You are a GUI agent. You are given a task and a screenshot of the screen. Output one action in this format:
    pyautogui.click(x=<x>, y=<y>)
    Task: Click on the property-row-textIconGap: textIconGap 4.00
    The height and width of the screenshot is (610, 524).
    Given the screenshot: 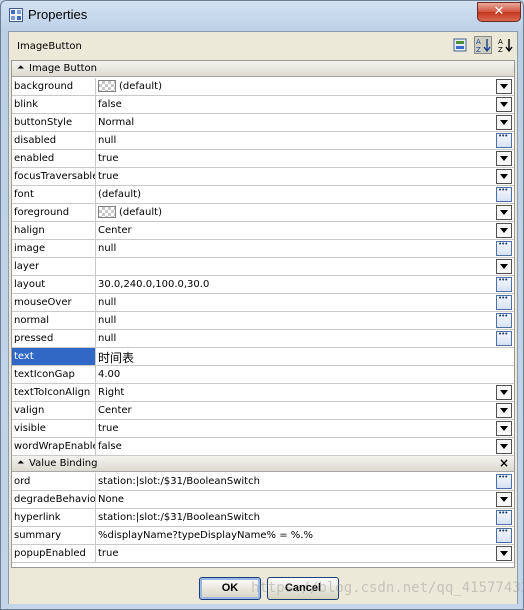 What is the action you would take?
    pyautogui.click(x=263, y=375)
    